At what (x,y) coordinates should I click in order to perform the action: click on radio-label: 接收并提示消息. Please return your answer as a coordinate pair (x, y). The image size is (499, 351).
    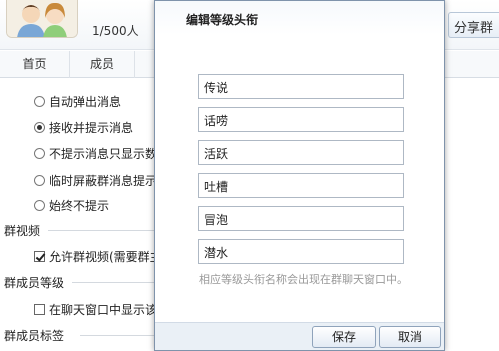
    Looking at the image, I should click on (91, 127).